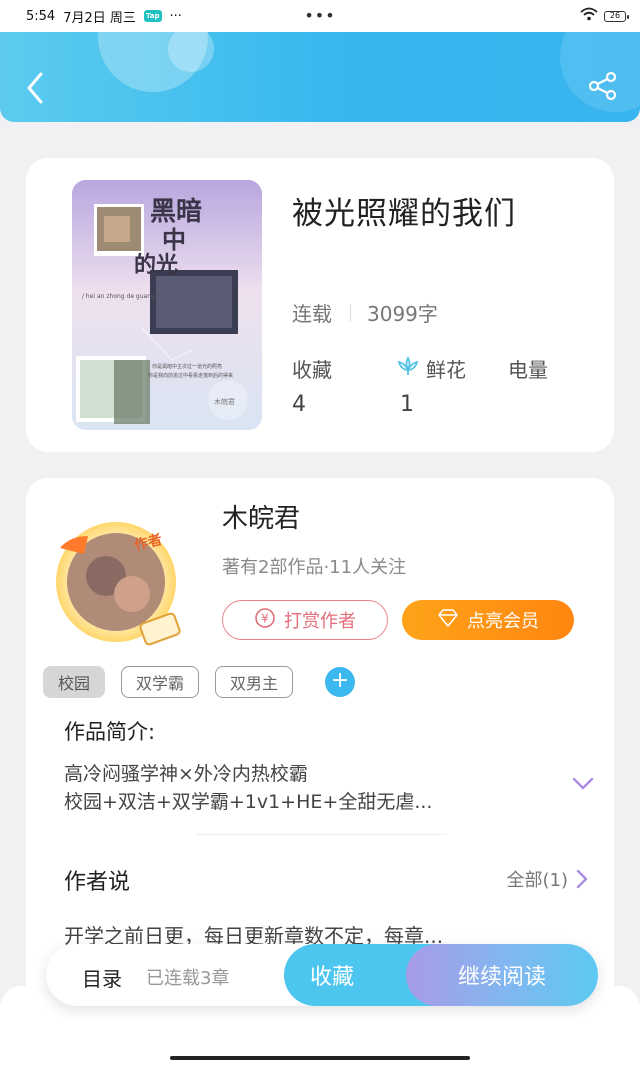  What do you see at coordinates (191, 52) in the screenshot?
I see `decor-bubble` at bounding box center [191, 52].